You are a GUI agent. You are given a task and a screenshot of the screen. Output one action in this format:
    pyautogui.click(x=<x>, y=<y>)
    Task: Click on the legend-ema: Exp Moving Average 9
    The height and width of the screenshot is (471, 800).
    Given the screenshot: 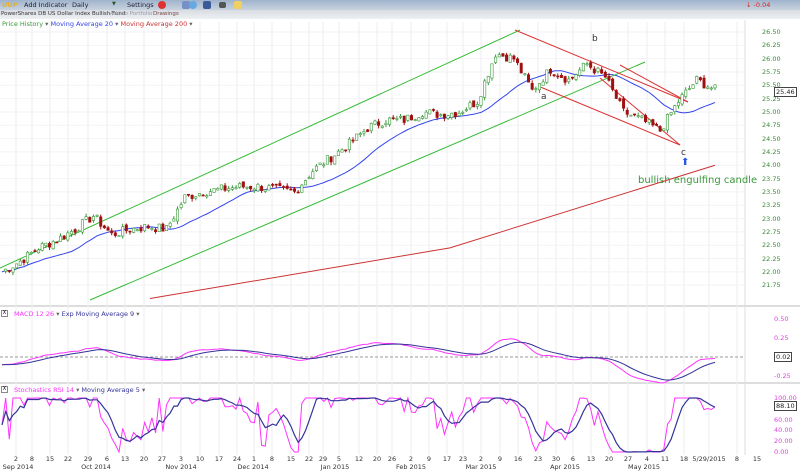 What is the action you would take?
    pyautogui.click(x=98, y=314)
    